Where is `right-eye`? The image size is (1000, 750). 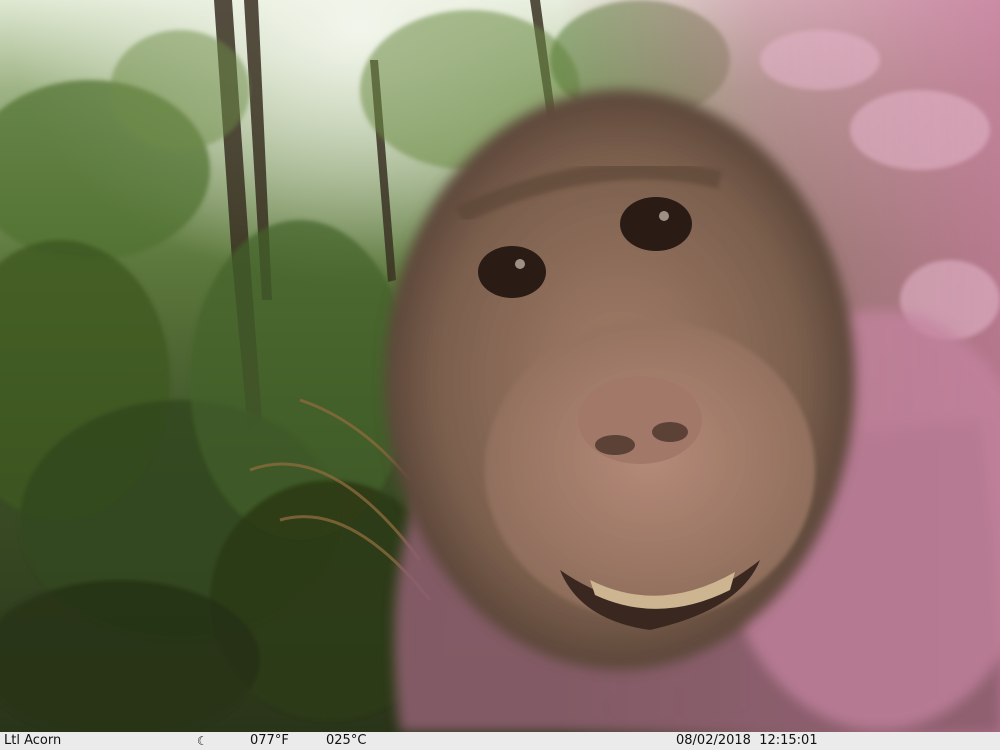 right-eye is located at coordinates (656, 224).